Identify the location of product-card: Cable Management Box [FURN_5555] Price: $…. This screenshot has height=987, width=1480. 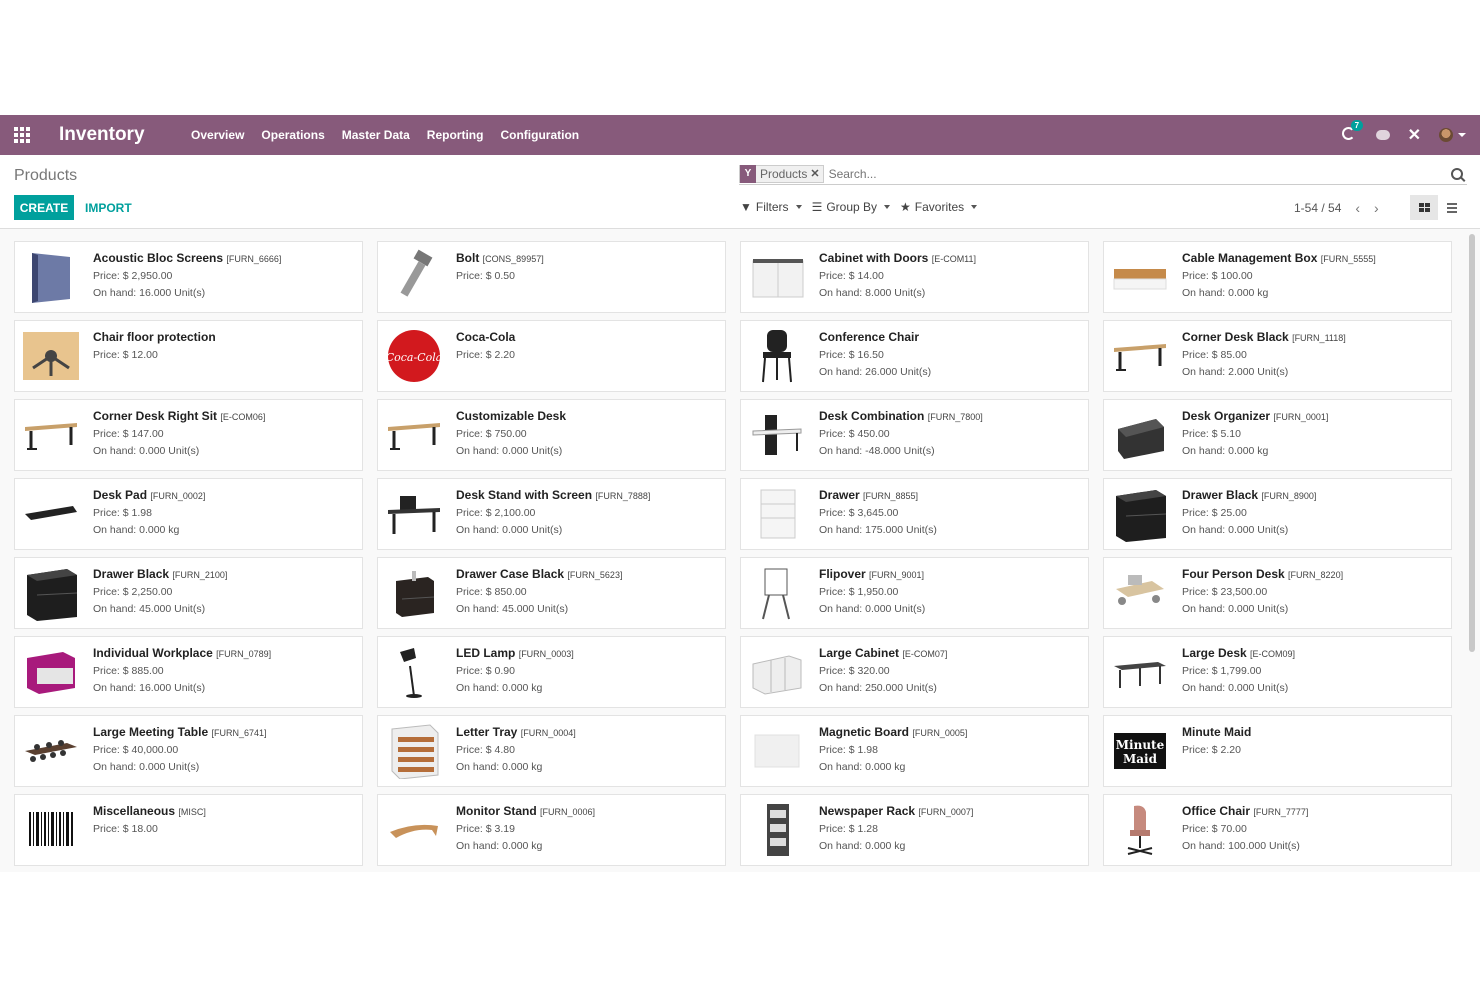
(1277, 277).